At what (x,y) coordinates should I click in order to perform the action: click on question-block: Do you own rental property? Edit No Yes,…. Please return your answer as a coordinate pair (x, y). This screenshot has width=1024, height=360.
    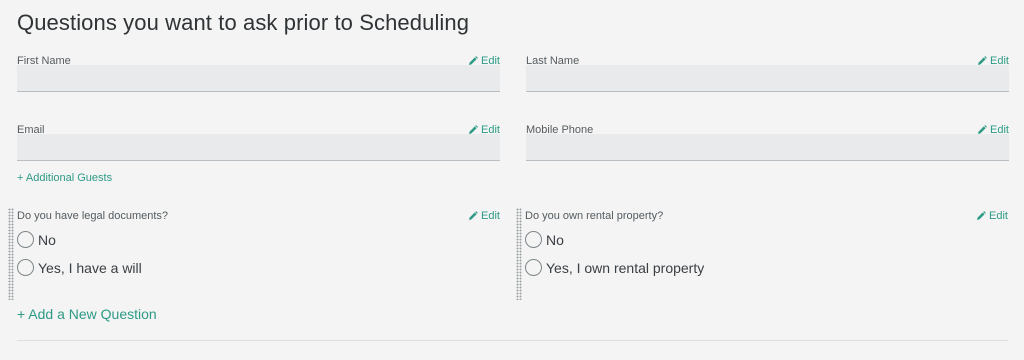
    Looking at the image, I should click on (762, 254).